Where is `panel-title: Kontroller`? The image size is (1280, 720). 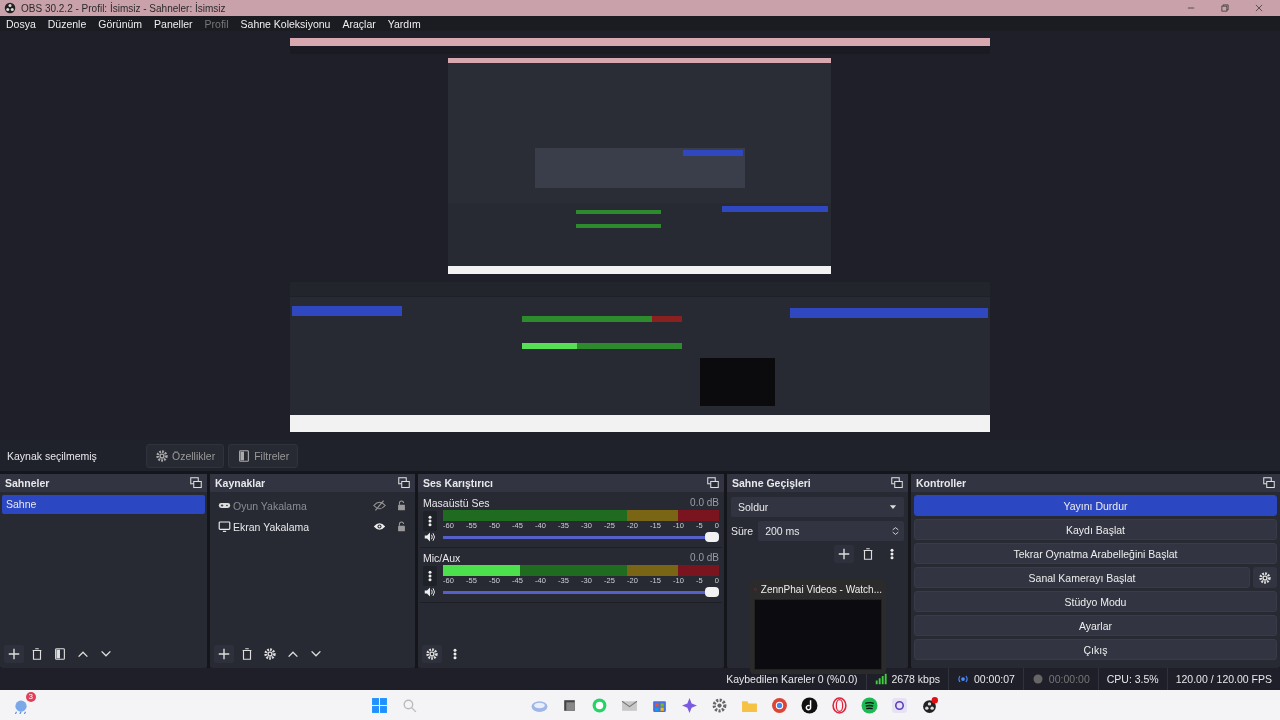
panel-title: Kontroller is located at coordinates (941, 483).